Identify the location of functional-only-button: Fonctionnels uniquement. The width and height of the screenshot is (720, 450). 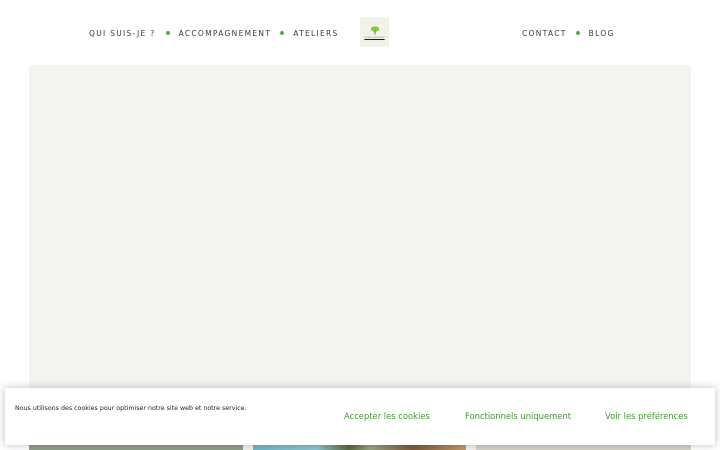
(518, 416).